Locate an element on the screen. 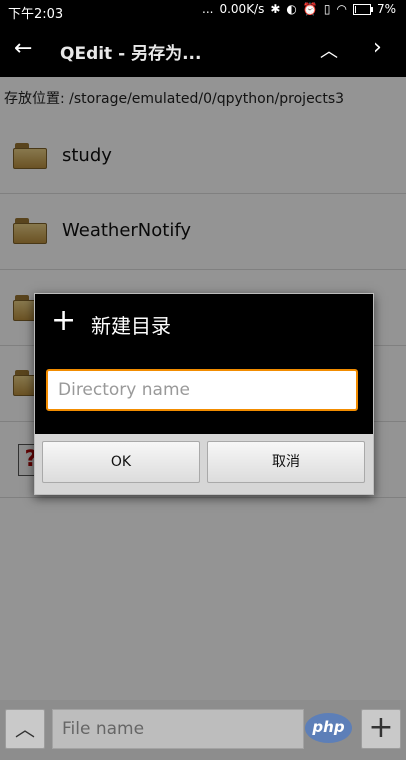  dialog-title: 新建目录 is located at coordinates (131, 326).